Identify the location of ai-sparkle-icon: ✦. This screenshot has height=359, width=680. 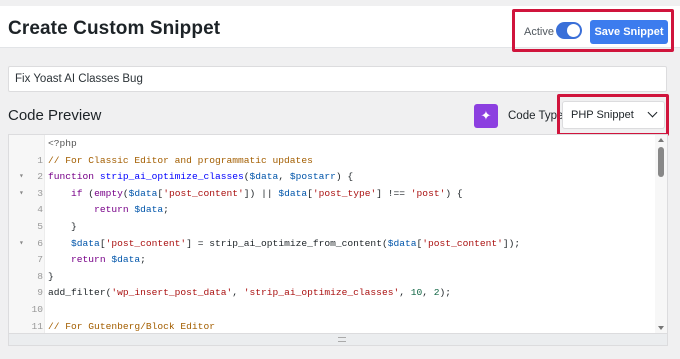
(486, 116).